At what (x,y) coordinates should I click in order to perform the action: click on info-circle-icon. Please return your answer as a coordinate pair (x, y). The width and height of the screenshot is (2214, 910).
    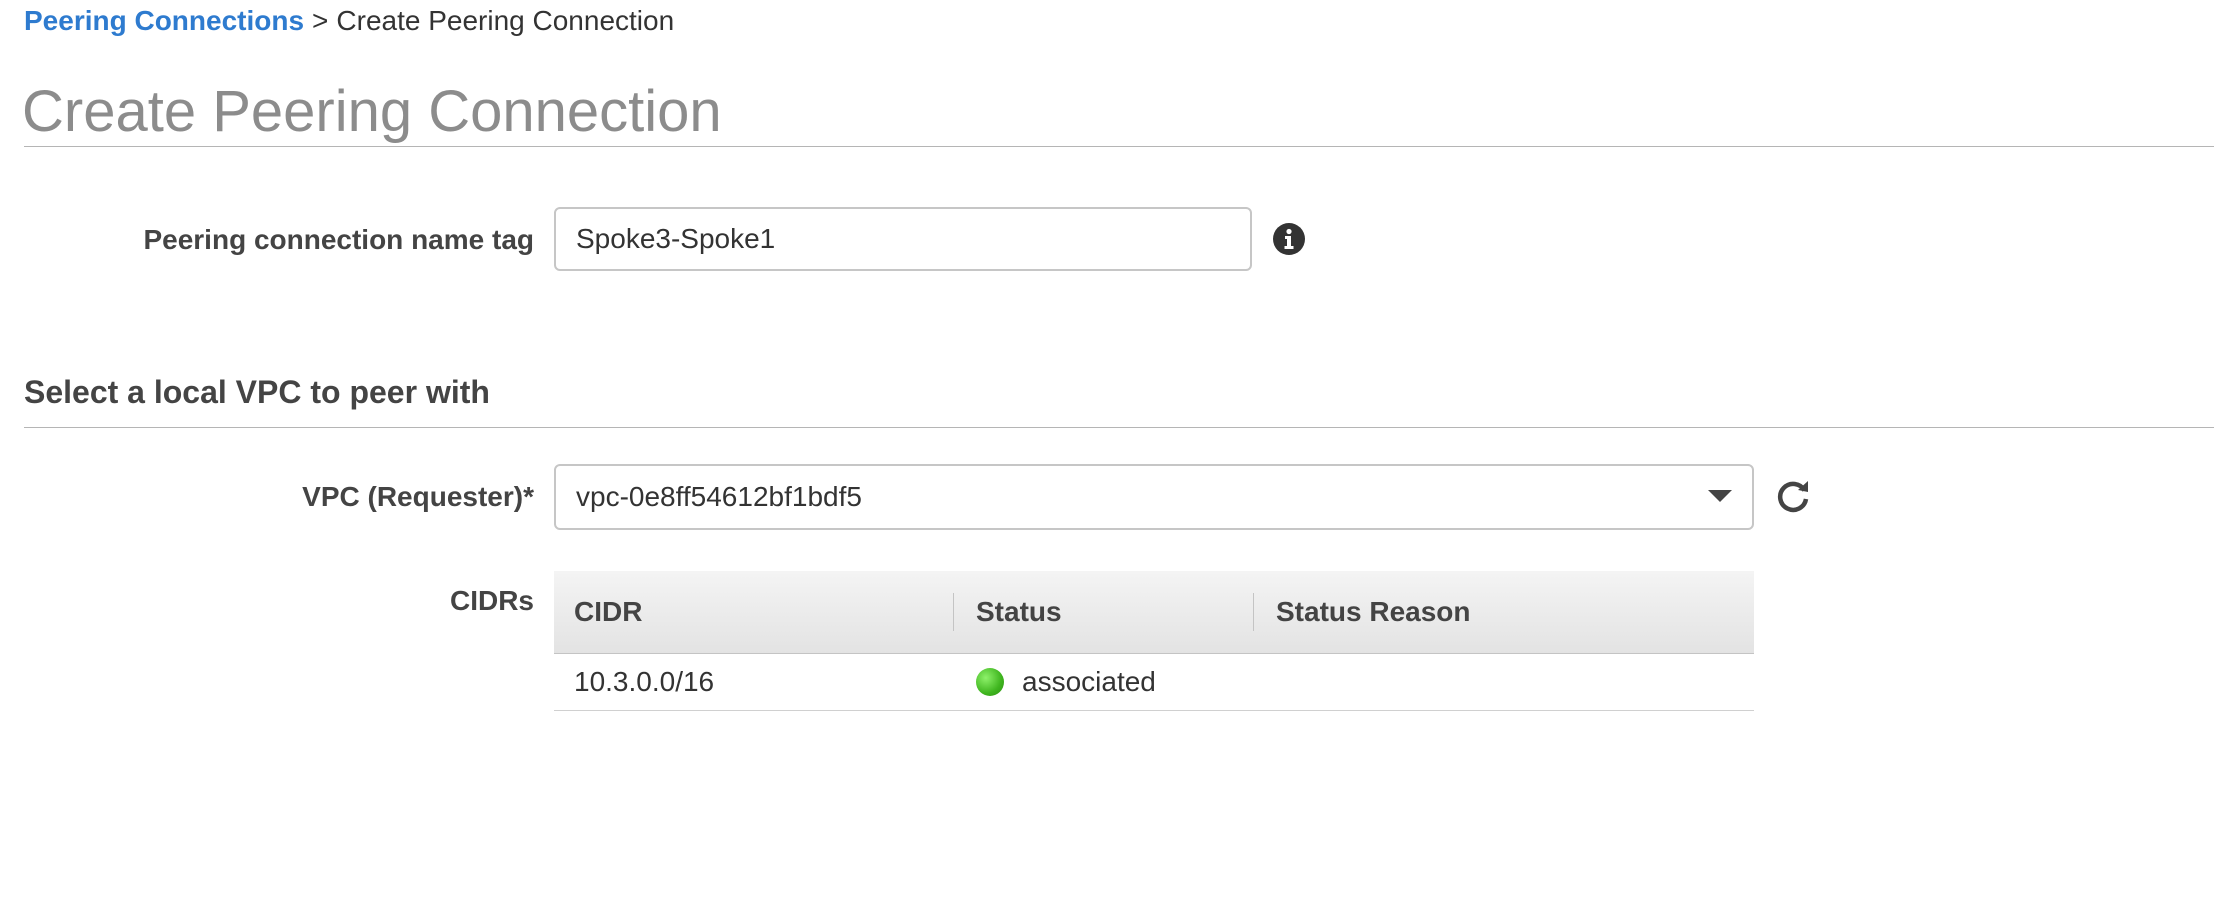
    Looking at the image, I should click on (1289, 239).